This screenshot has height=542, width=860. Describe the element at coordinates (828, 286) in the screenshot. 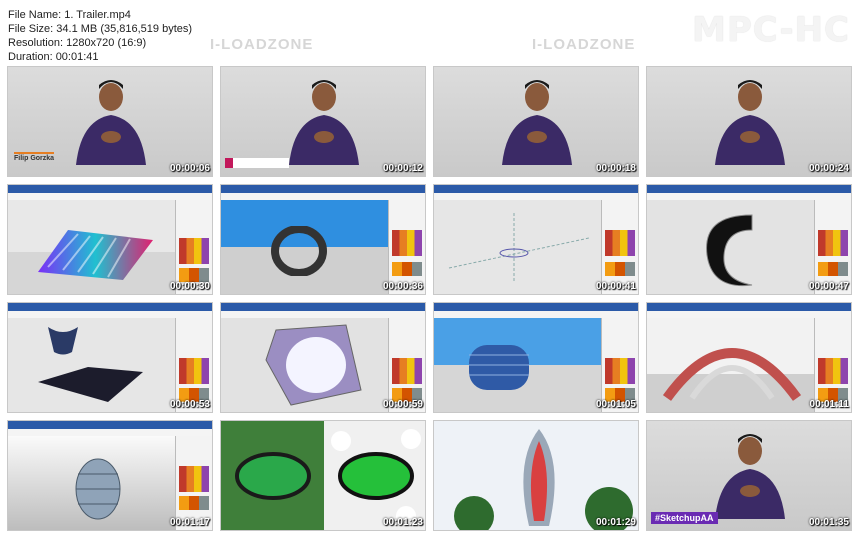

I see `timestamp: 00:00:47` at that location.